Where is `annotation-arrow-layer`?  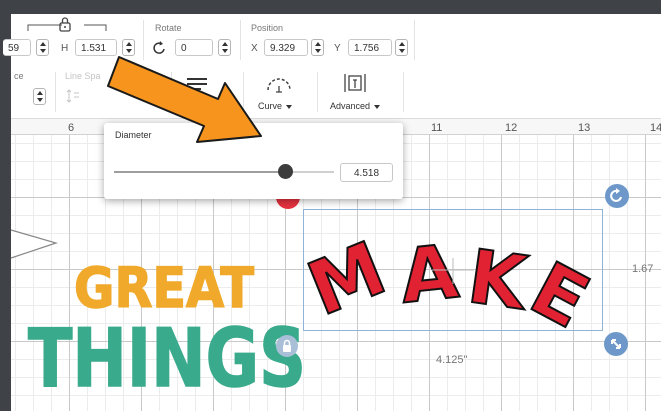
annotation-arrow-layer is located at coordinates (184, 99).